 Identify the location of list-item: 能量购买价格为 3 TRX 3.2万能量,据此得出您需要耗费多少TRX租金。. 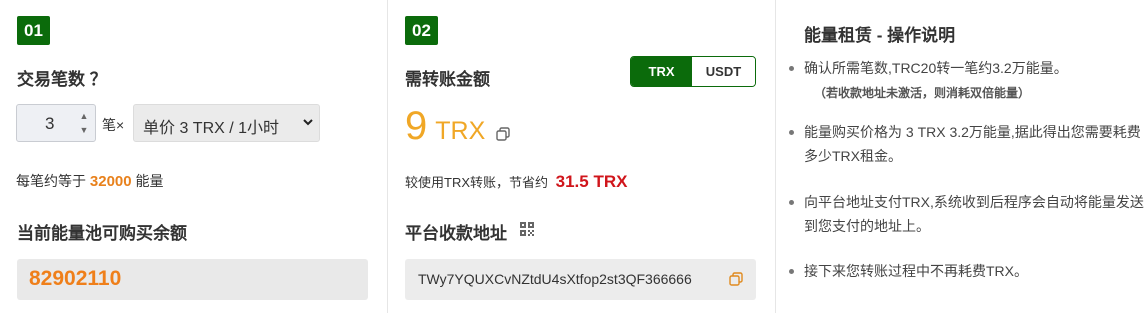
(966, 144).